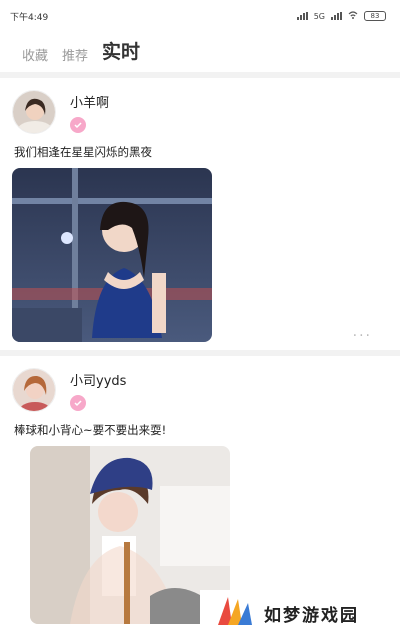  What do you see at coordinates (29, 17) in the screenshot?
I see `status-time: 下午4:49` at bounding box center [29, 17].